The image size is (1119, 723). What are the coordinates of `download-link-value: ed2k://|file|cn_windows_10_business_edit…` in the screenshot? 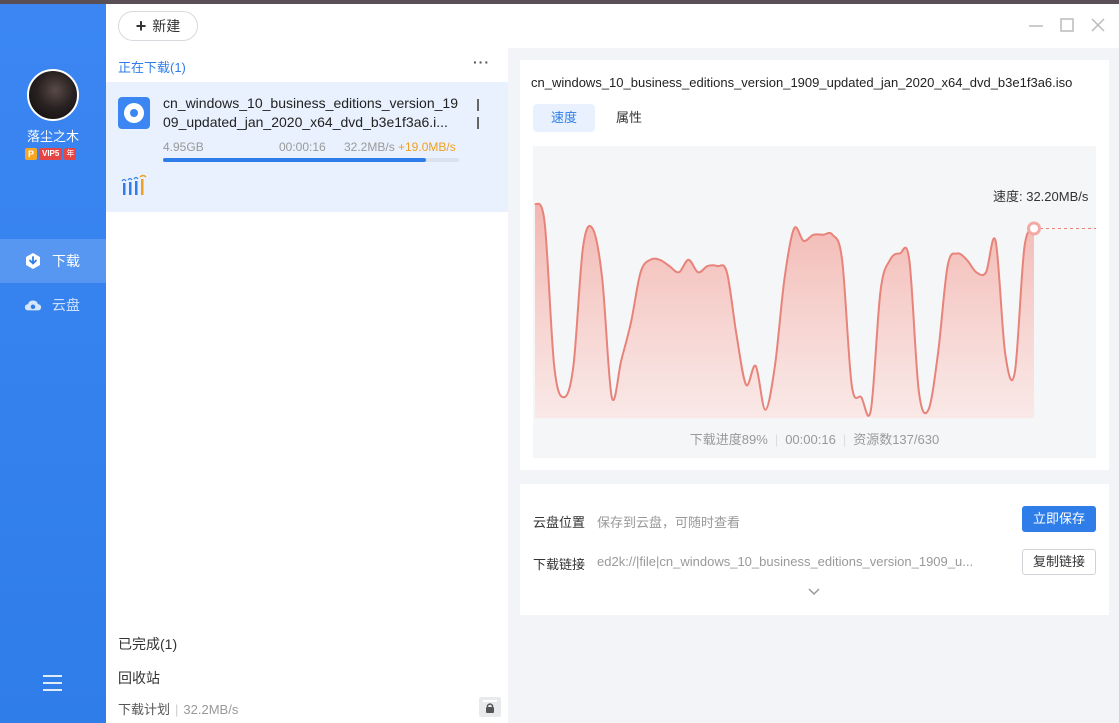 It's located at (785, 561).